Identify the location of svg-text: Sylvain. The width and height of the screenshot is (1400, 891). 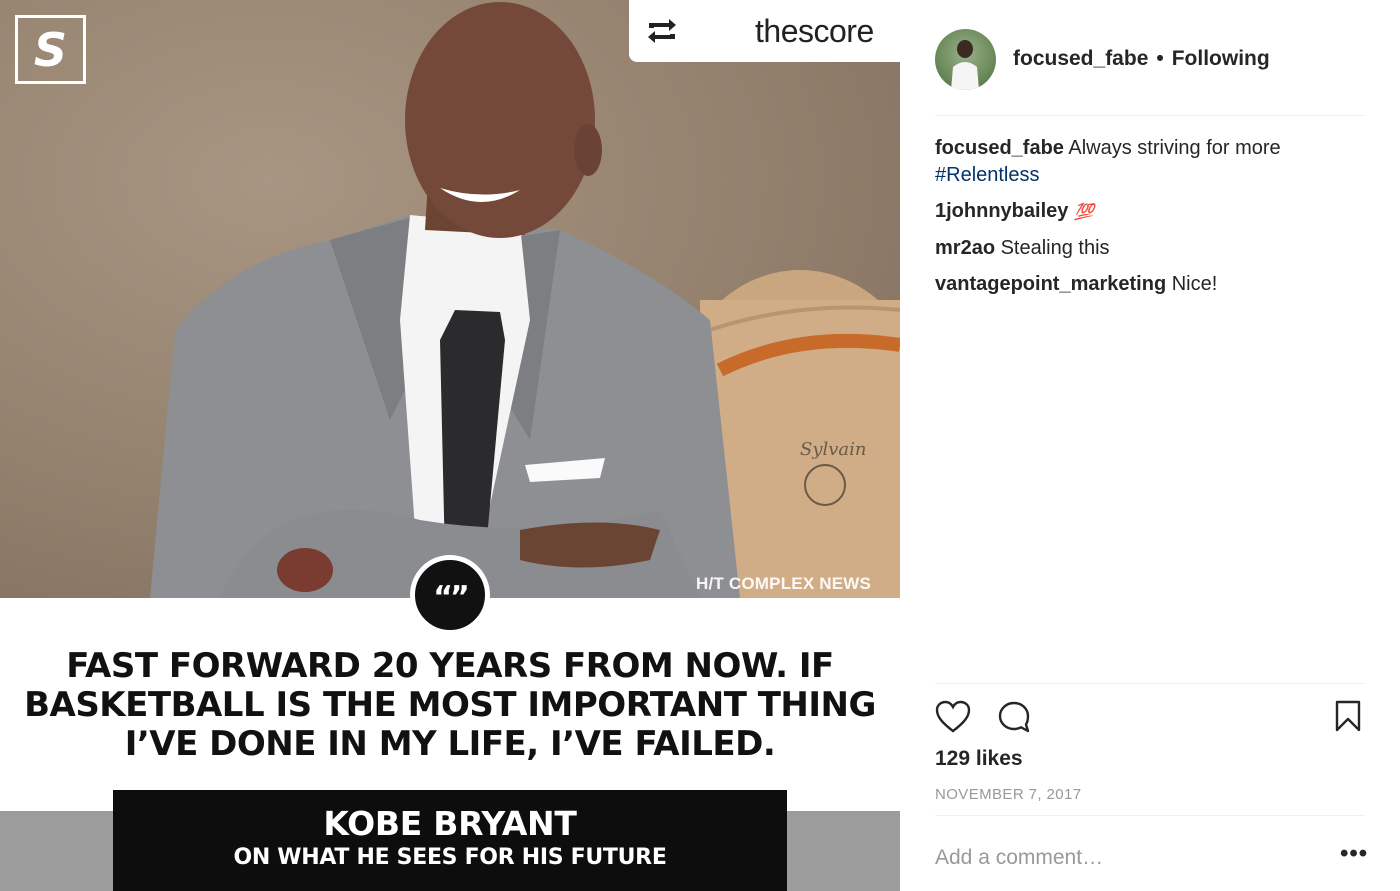
(833, 449).